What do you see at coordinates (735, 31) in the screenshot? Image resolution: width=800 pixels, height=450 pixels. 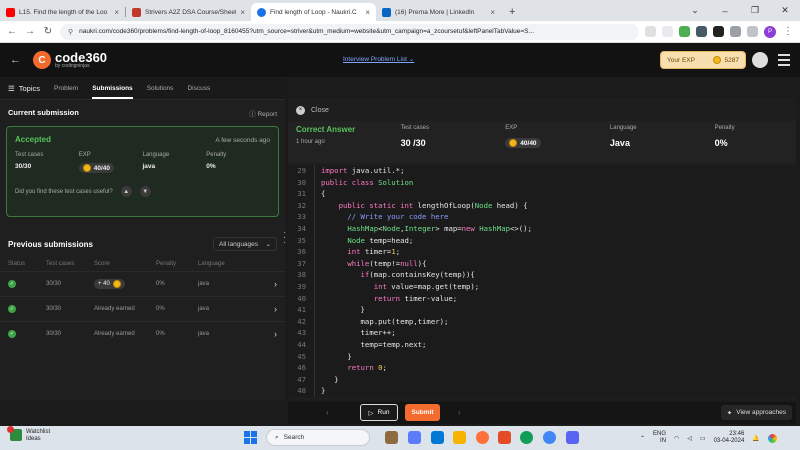 I see `extensions-puzzle-icon` at bounding box center [735, 31].